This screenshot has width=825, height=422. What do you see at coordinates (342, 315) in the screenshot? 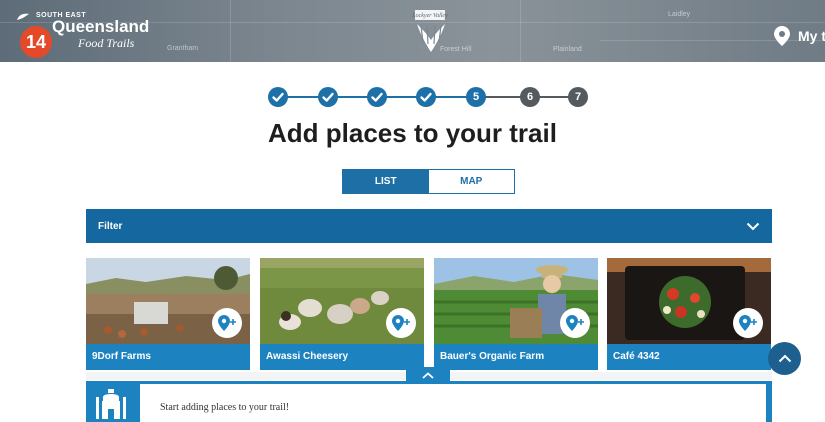
I see `place-card: Awassi Cheesery` at bounding box center [342, 315].